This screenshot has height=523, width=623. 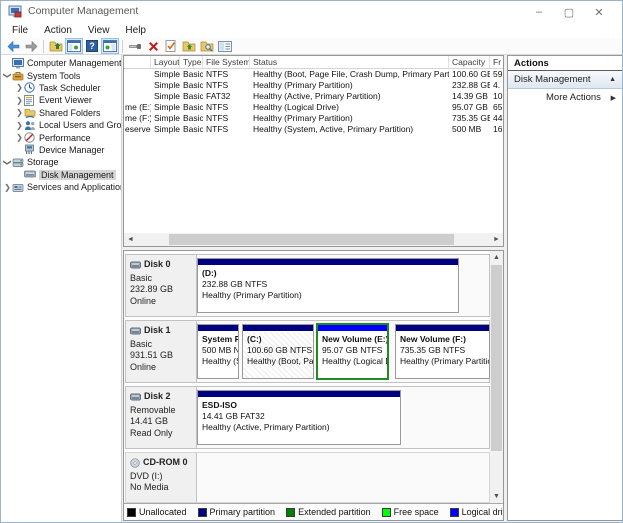 What do you see at coordinates (218, 351) in the screenshot?
I see `partition-system-reserved: System R 500 MB N Healthy (S` at bounding box center [218, 351].